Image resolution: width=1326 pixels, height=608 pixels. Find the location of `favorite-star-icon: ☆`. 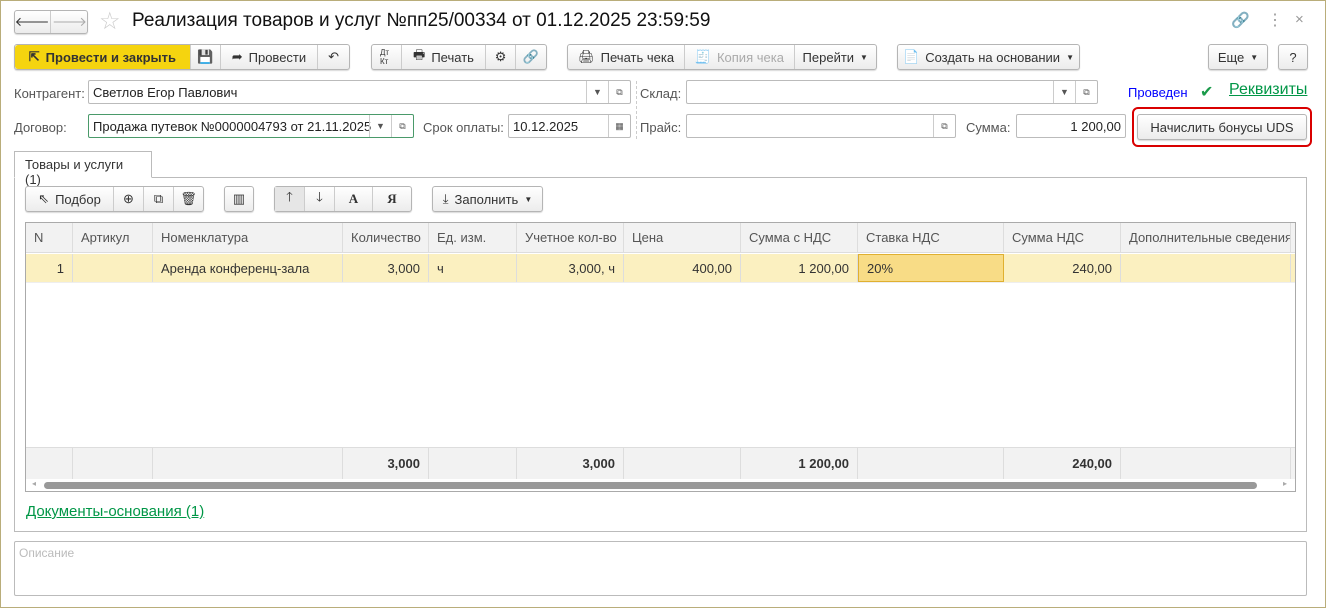

favorite-star-icon: ☆ is located at coordinates (110, 21).